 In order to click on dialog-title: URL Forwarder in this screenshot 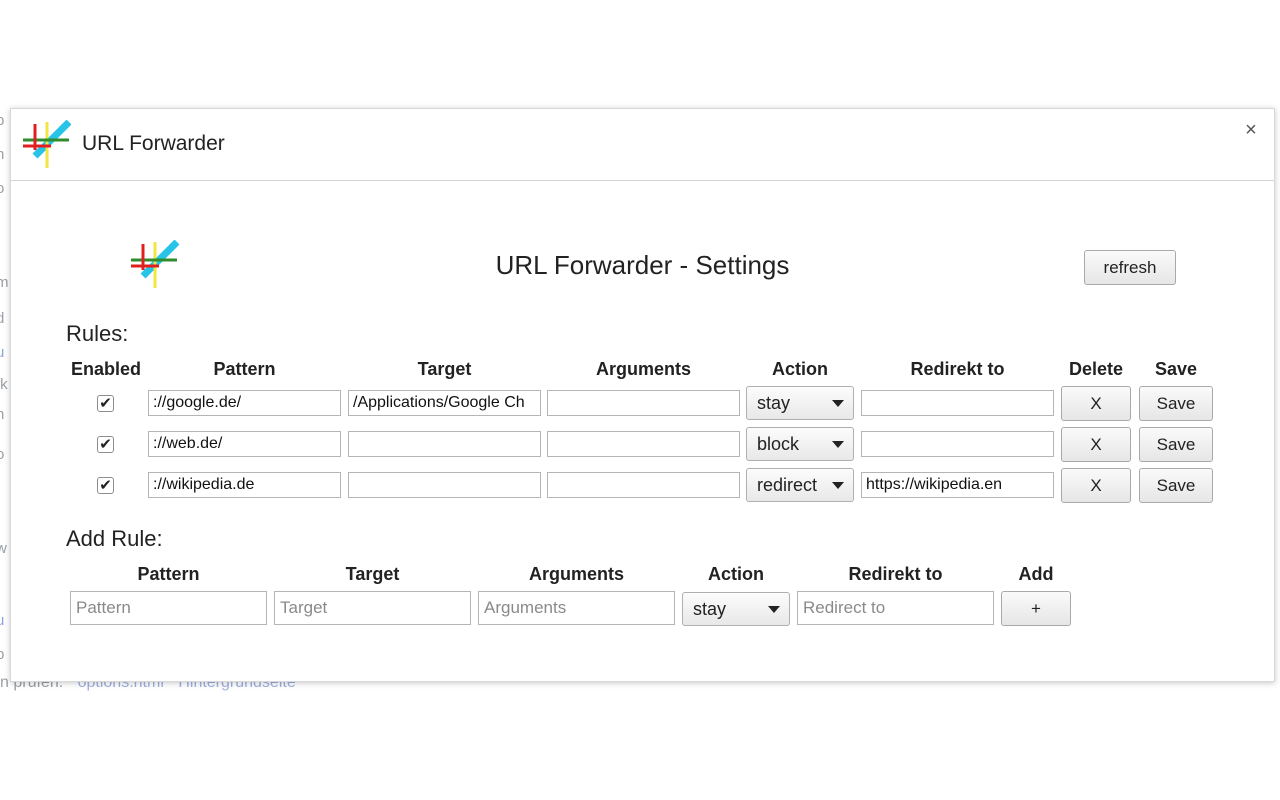, I will do `click(153, 143)`.